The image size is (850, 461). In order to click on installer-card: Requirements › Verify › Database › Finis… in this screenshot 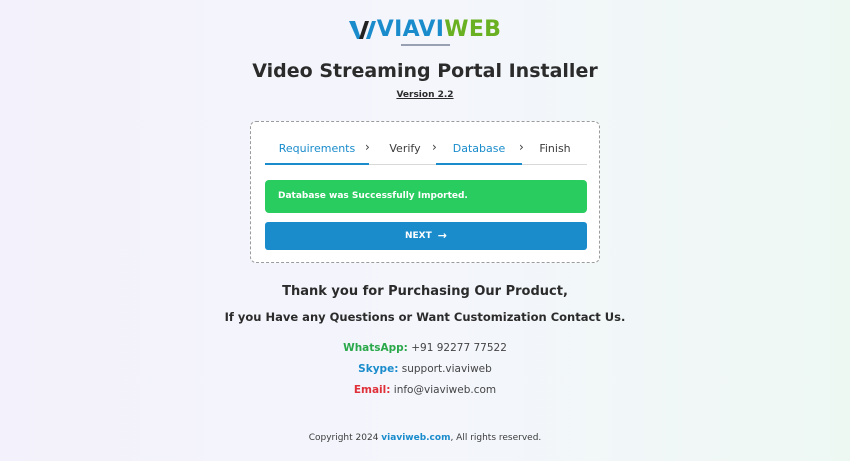, I will do `click(425, 192)`.